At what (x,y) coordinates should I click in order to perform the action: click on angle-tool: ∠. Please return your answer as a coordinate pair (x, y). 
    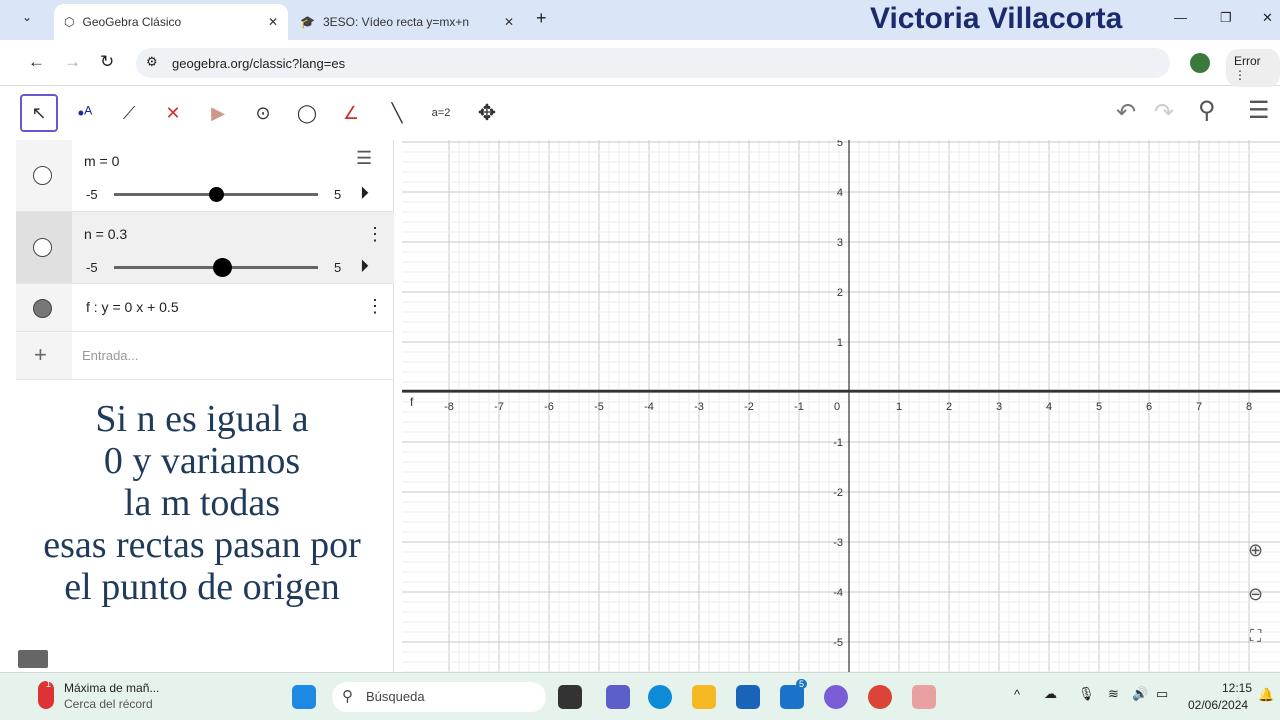
    Looking at the image, I should click on (351, 113).